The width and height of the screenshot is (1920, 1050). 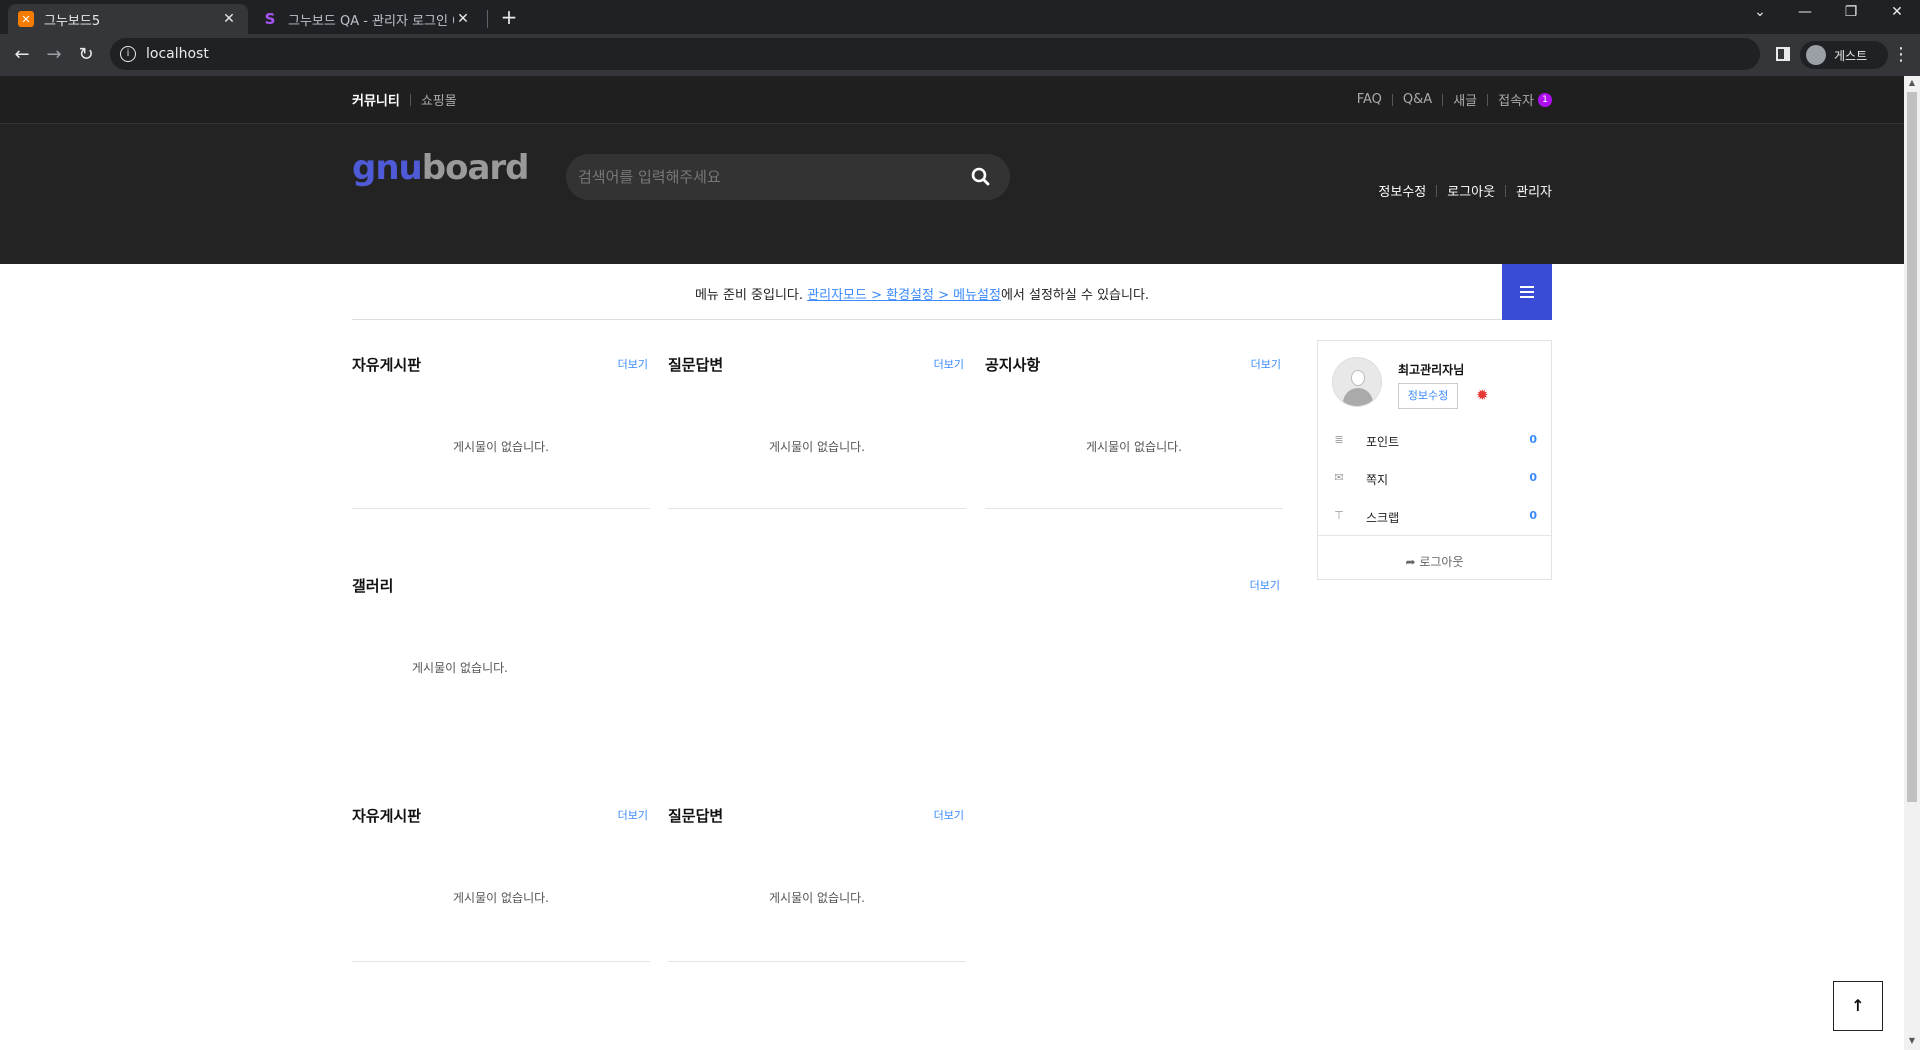 What do you see at coordinates (1417, 99) in the screenshot?
I see `qa-link: Q&A` at bounding box center [1417, 99].